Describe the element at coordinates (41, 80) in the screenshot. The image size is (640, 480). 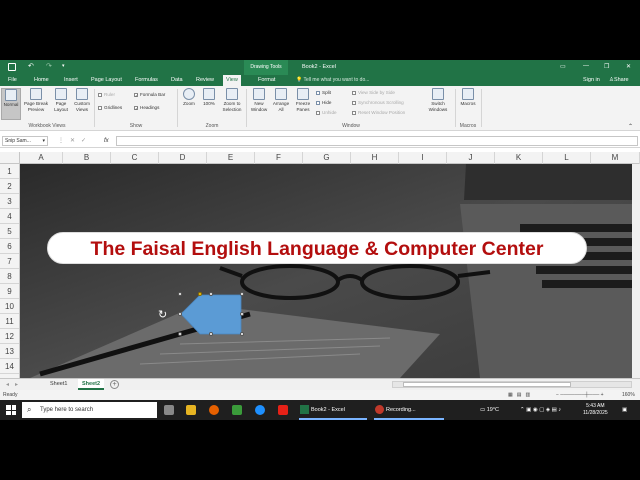
I see `tab-home: Home` at that location.